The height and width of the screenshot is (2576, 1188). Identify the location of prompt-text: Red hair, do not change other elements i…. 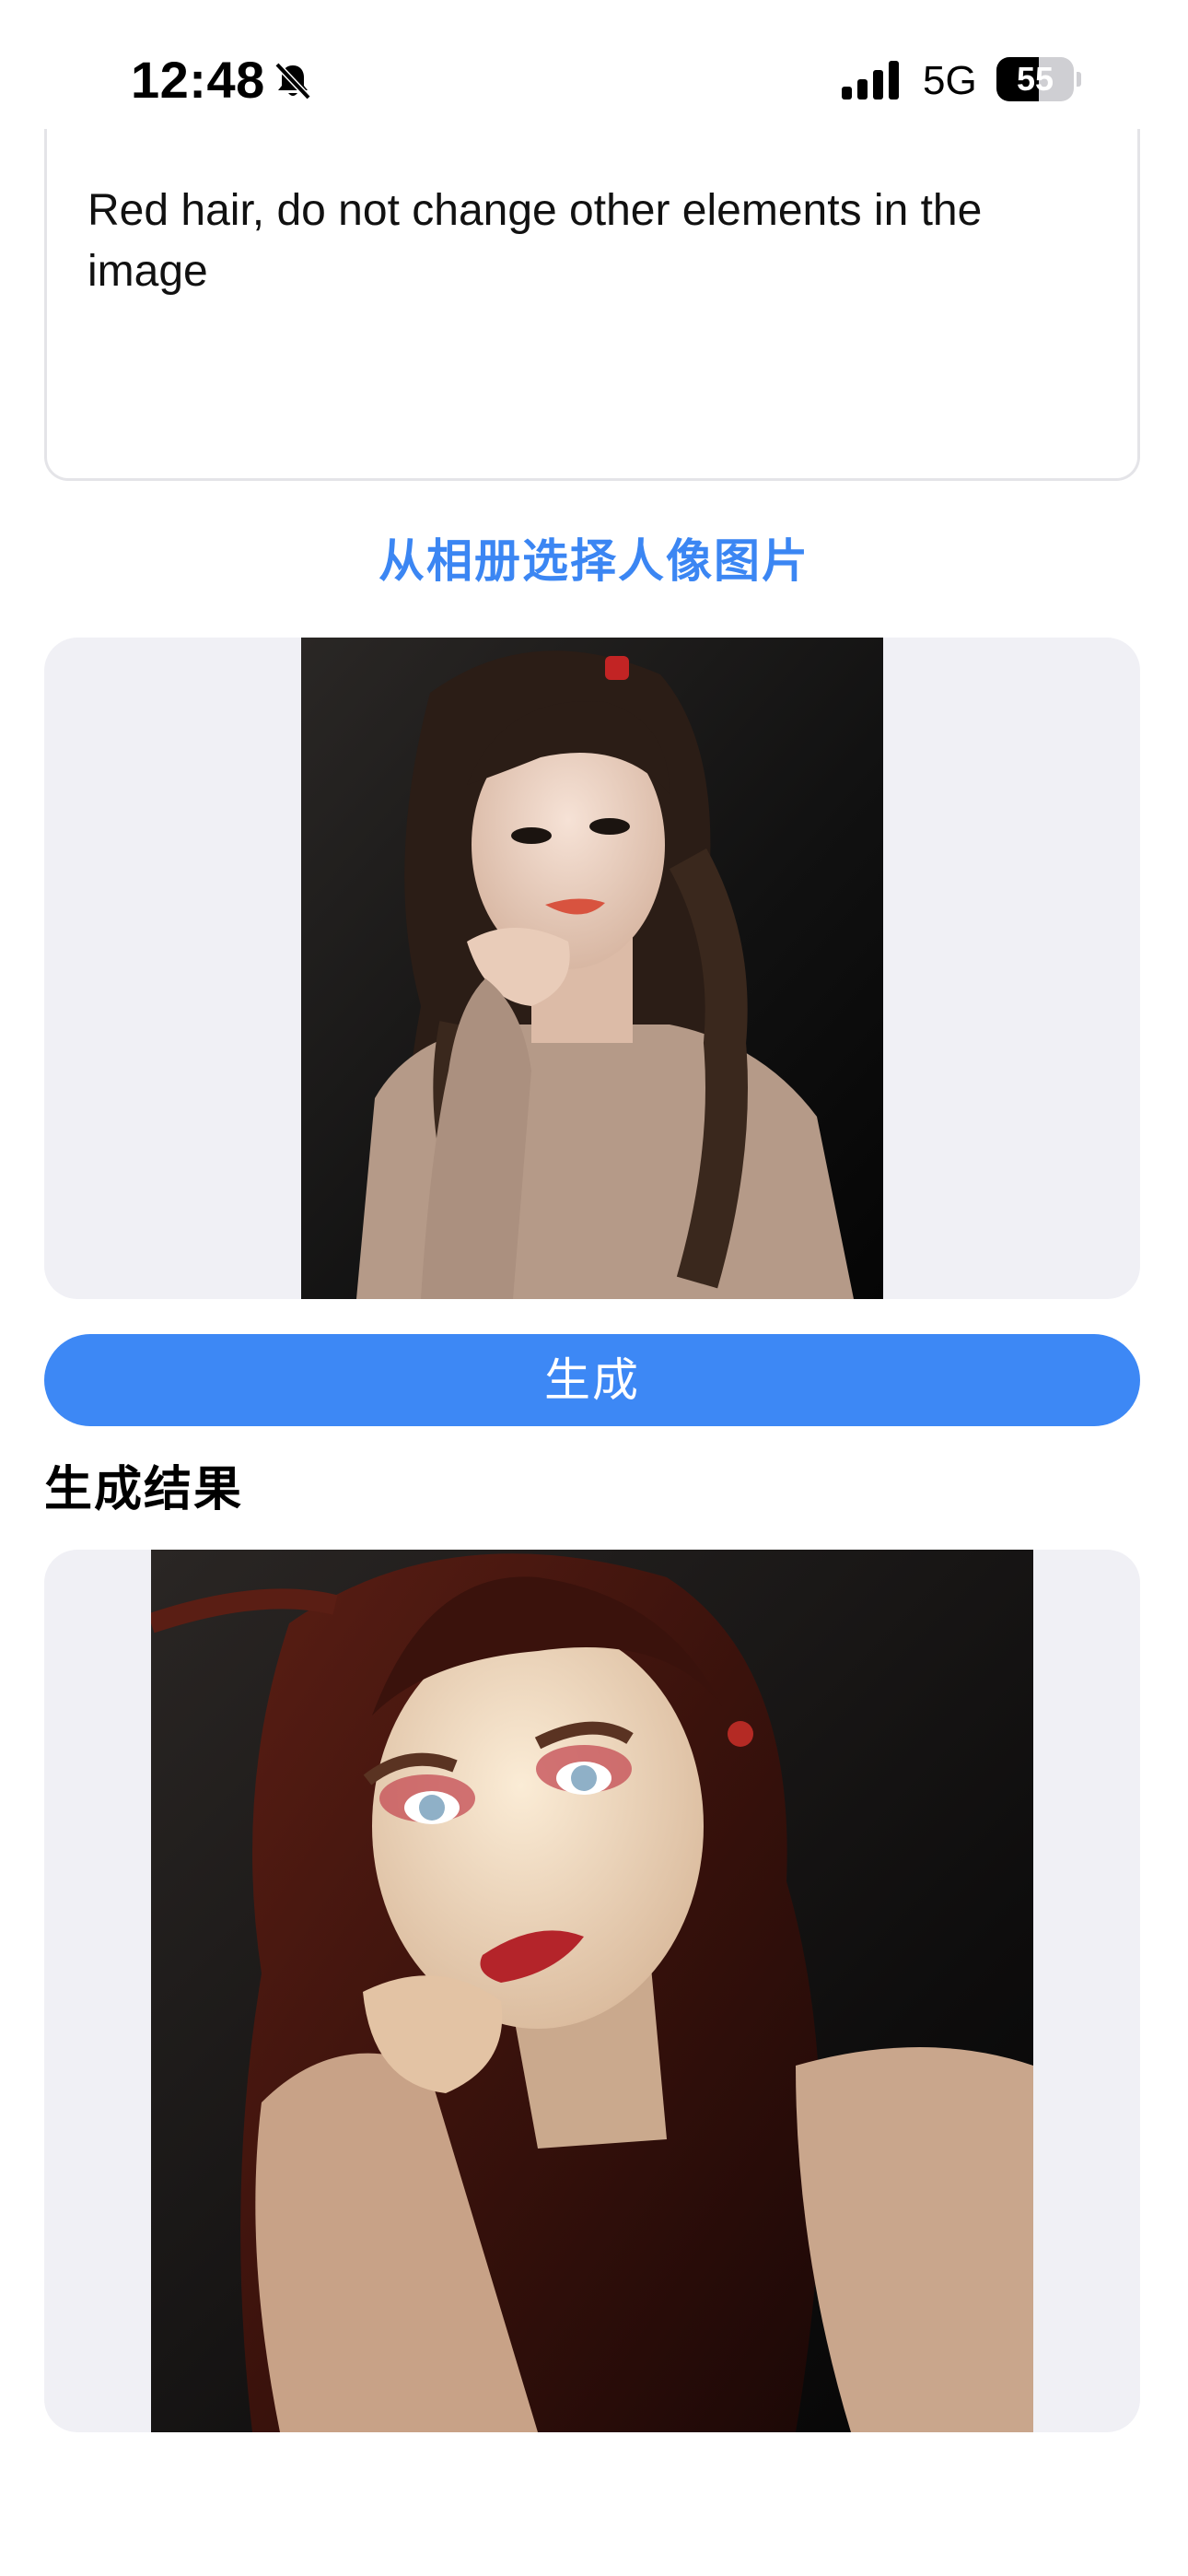
(535, 241).